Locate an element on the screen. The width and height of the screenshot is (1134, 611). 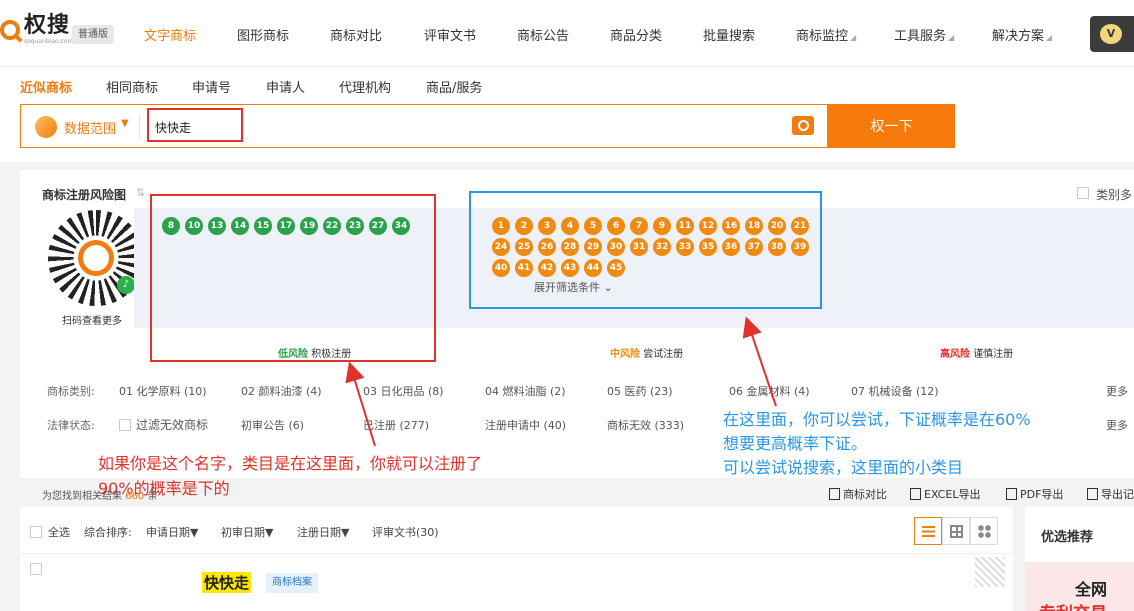
filter-invalid-checkbox: 过滤无效商标 is located at coordinates (163, 424).